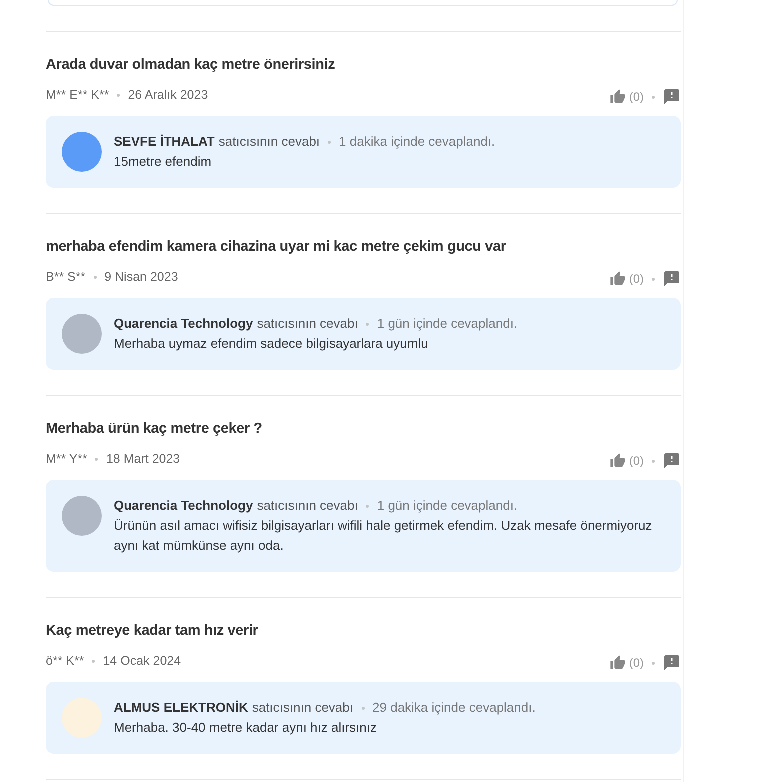 The height and width of the screenshot is (782, 771). What do you see at coordinates (65, 661) in the screenshot?
I see `author-name: ö** K**` at bounding box center [65, 661].